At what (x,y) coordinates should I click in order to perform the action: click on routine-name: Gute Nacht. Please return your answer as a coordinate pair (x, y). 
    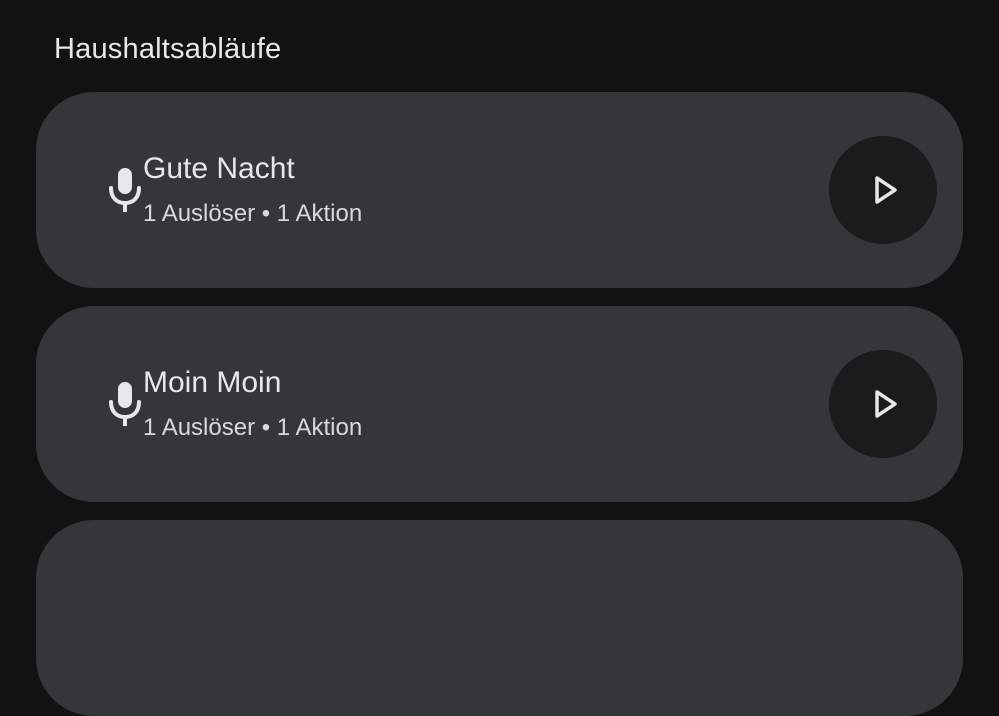
    Looking at the image, I should click on (219, 168).